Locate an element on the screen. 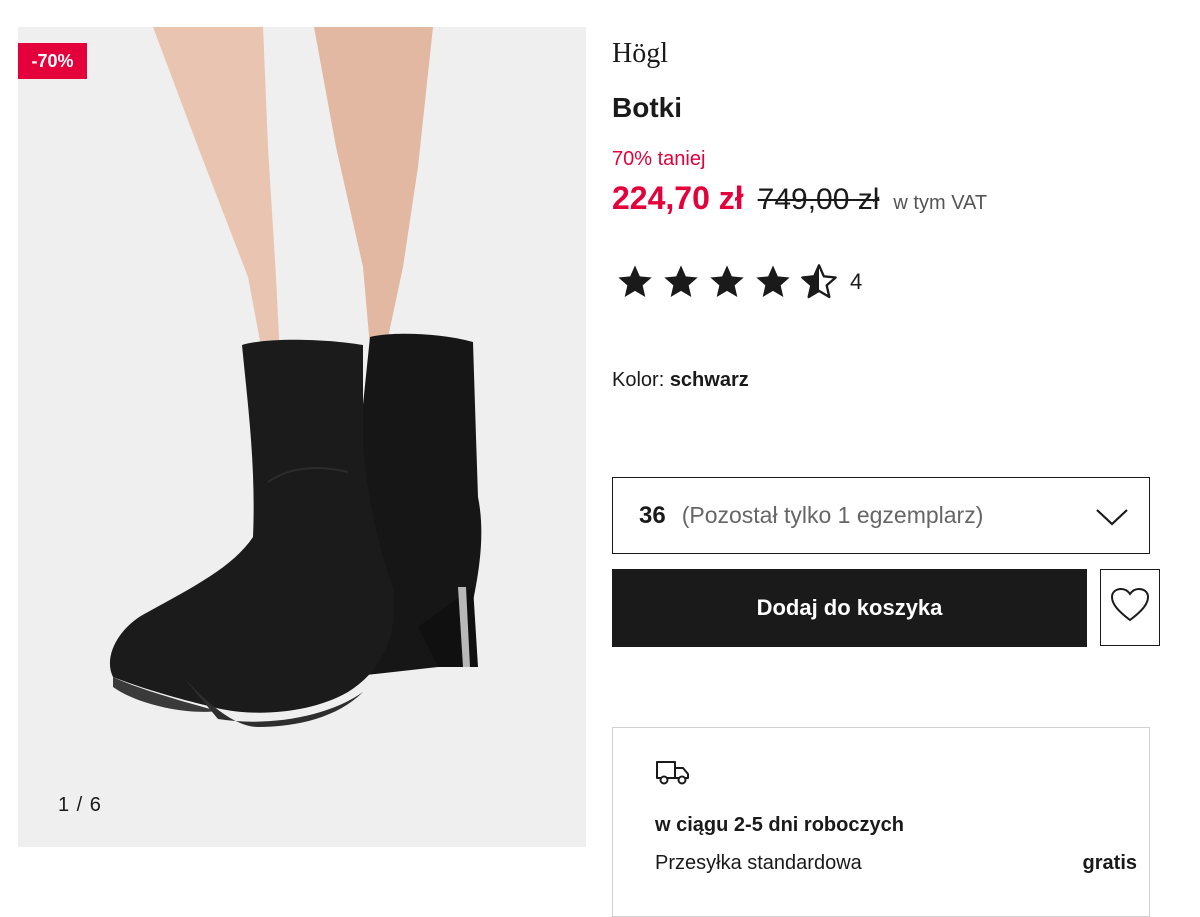 The height and width of the screenshot is (917, 1200). wishlist-button is located at coordinates (1130, 607).